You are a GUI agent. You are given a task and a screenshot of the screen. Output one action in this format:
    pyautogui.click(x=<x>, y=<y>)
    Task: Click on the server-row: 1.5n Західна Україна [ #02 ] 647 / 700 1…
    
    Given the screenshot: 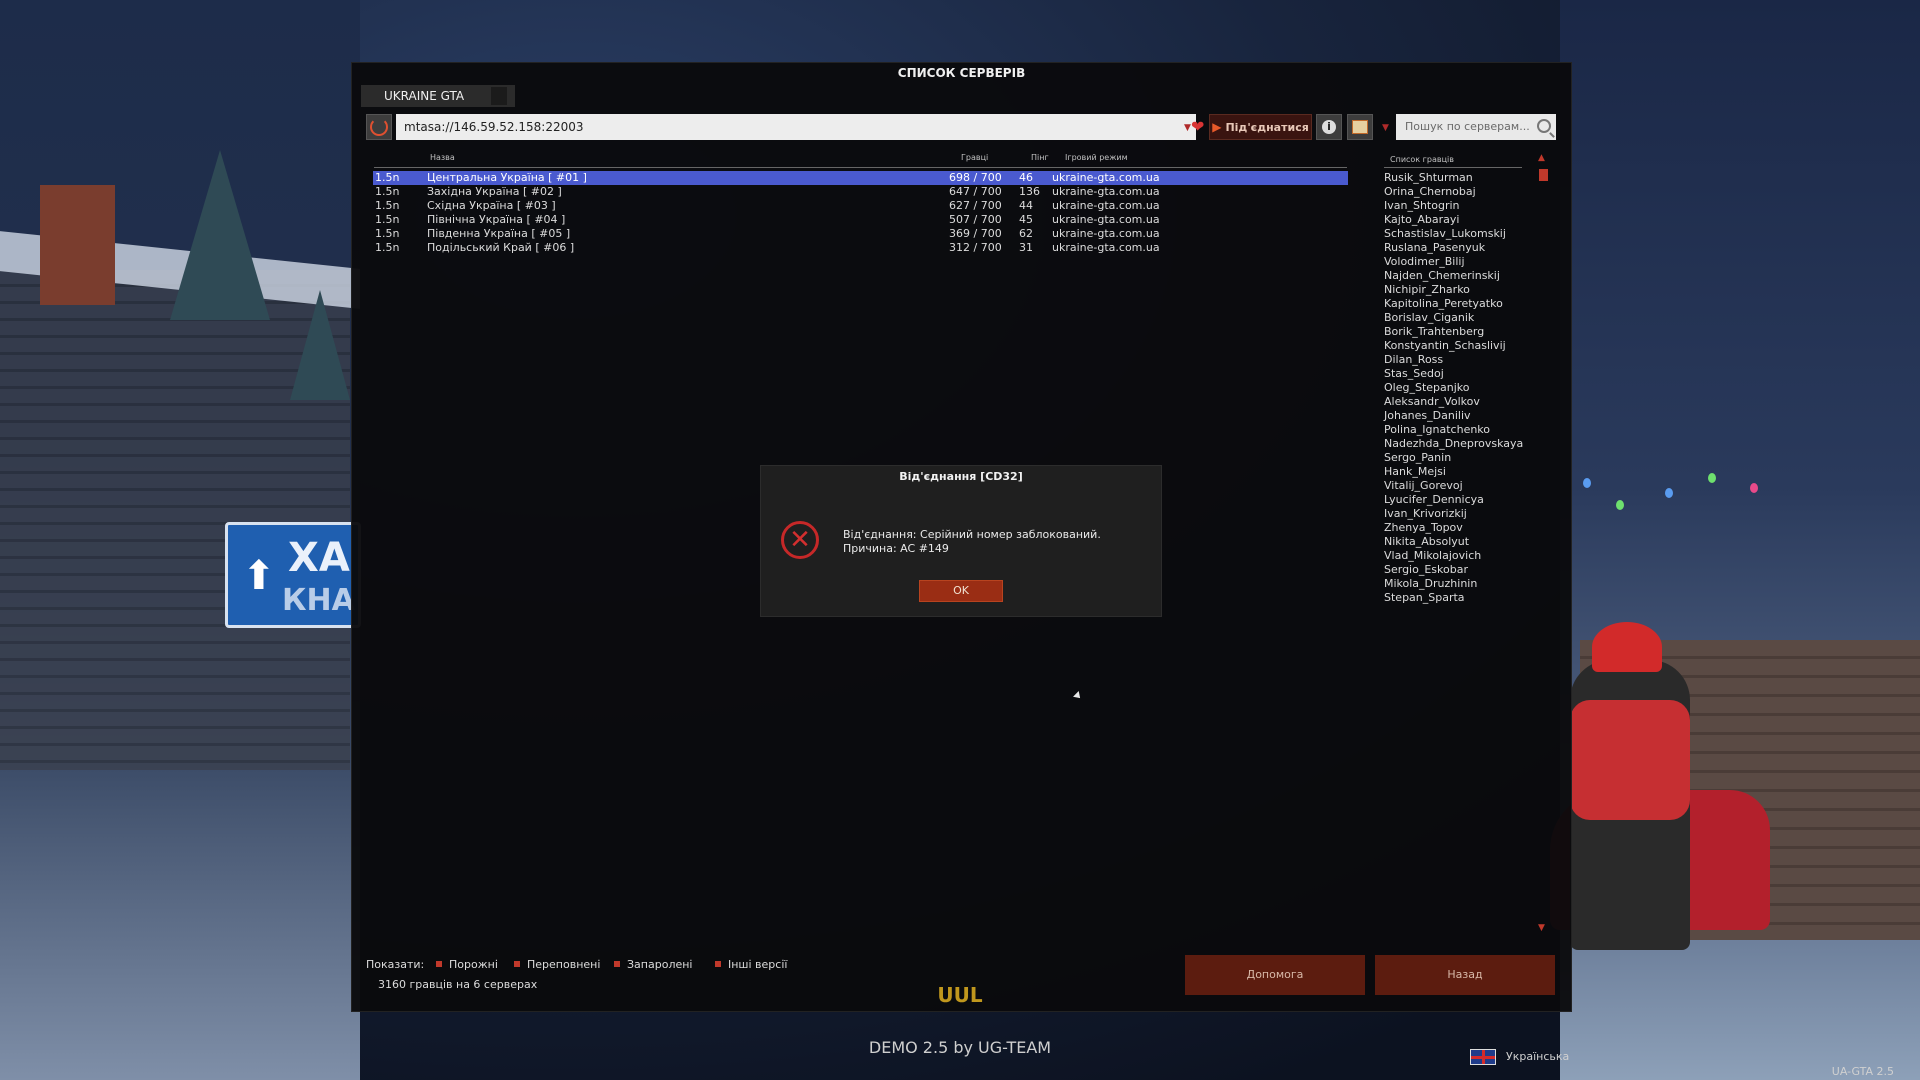 What is the action you would take?
    pyautogui.click(x=860, y=192)
    